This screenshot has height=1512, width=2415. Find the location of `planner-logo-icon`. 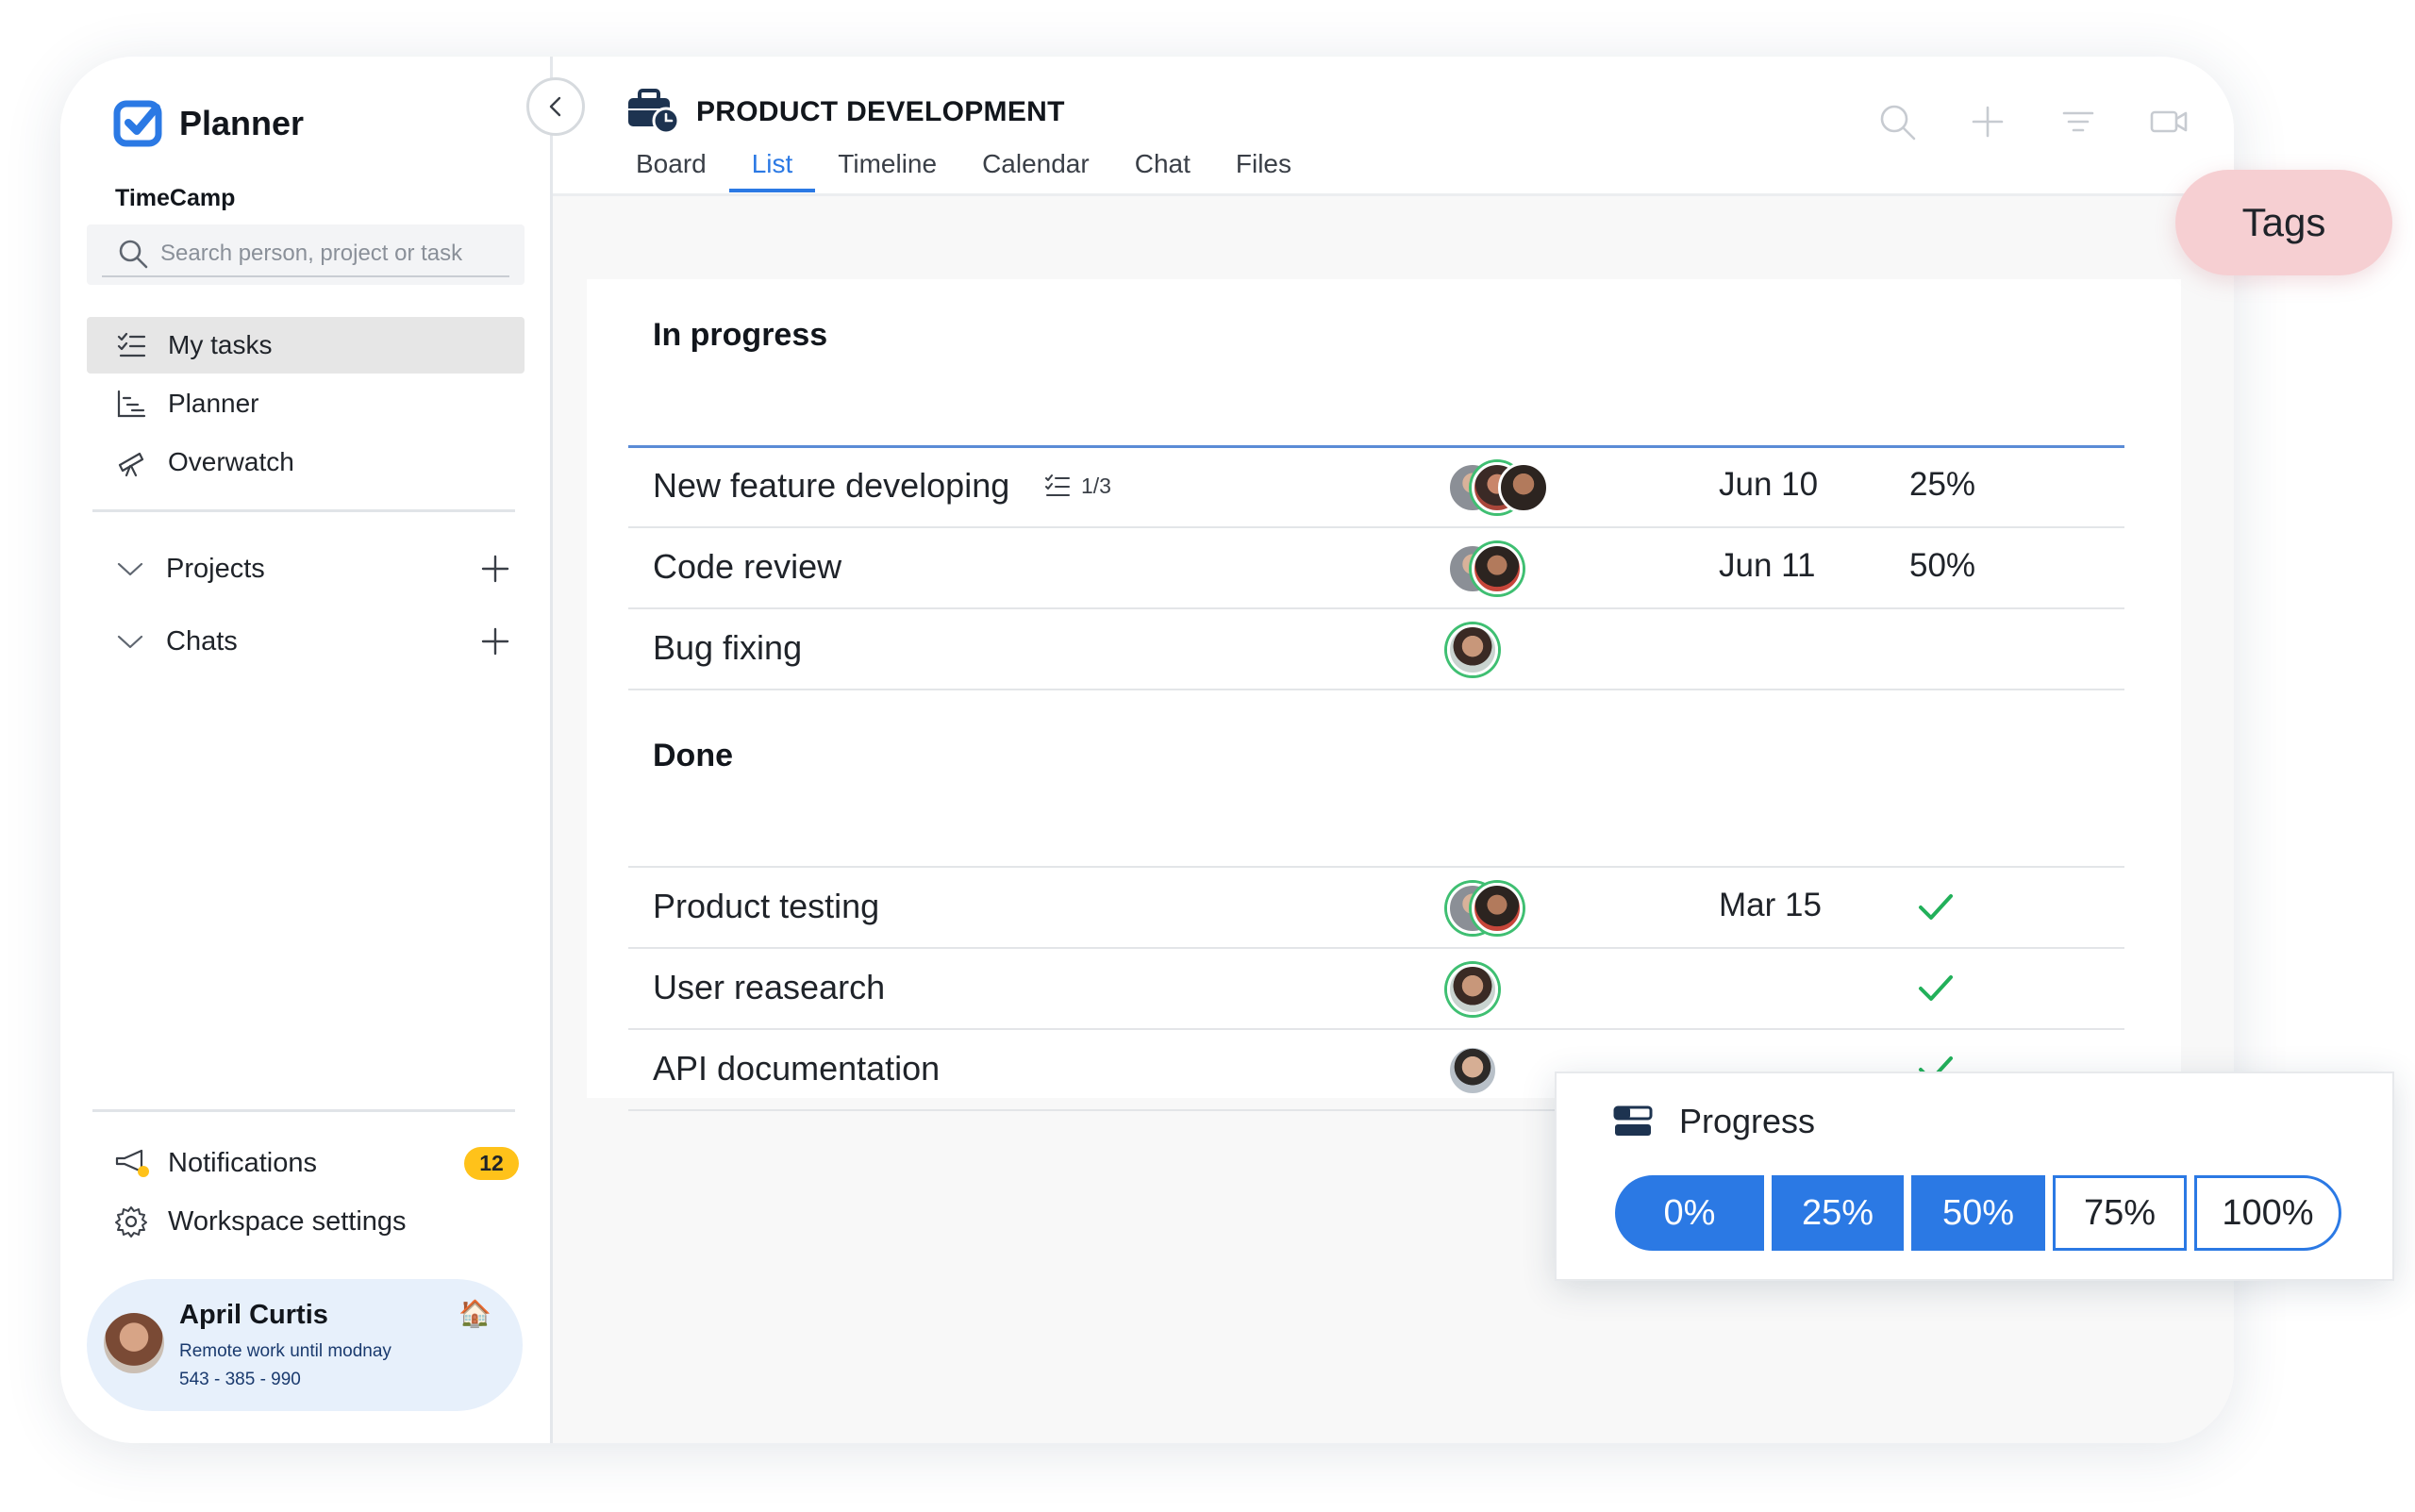

planner-logo-icon is located at coordinates (137, 123).